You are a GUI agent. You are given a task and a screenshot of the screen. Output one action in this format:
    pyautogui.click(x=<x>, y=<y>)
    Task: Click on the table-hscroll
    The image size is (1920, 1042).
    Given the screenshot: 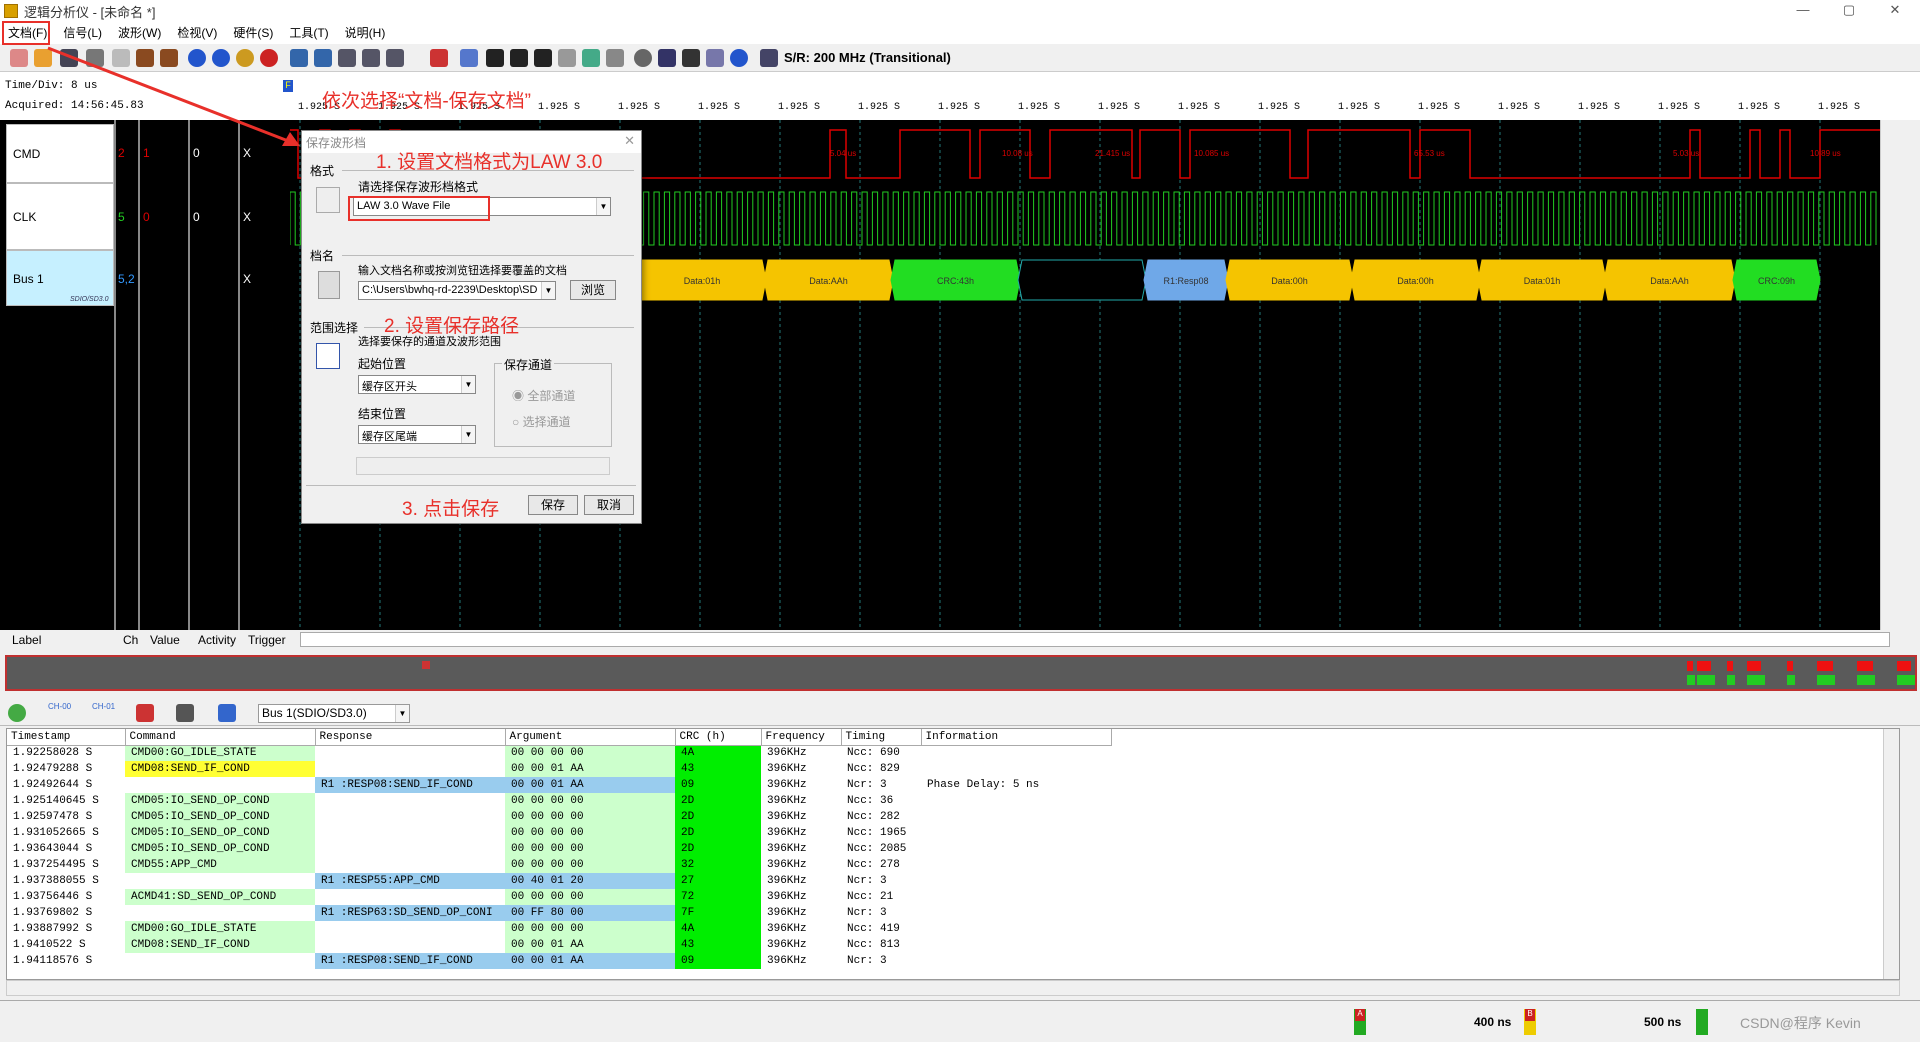 What is the action you would take?
    pyautogui.click(x=953, y=988)
    